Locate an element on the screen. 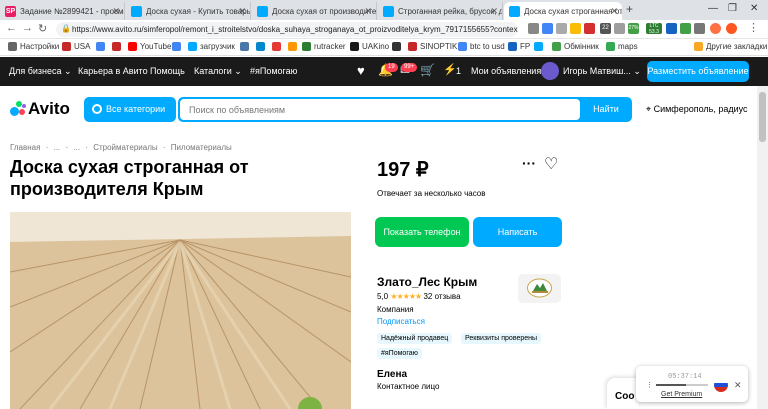 The width and height of the screenshot is (768, 409). new-tab-button: + is located at coordinates (629, 9).